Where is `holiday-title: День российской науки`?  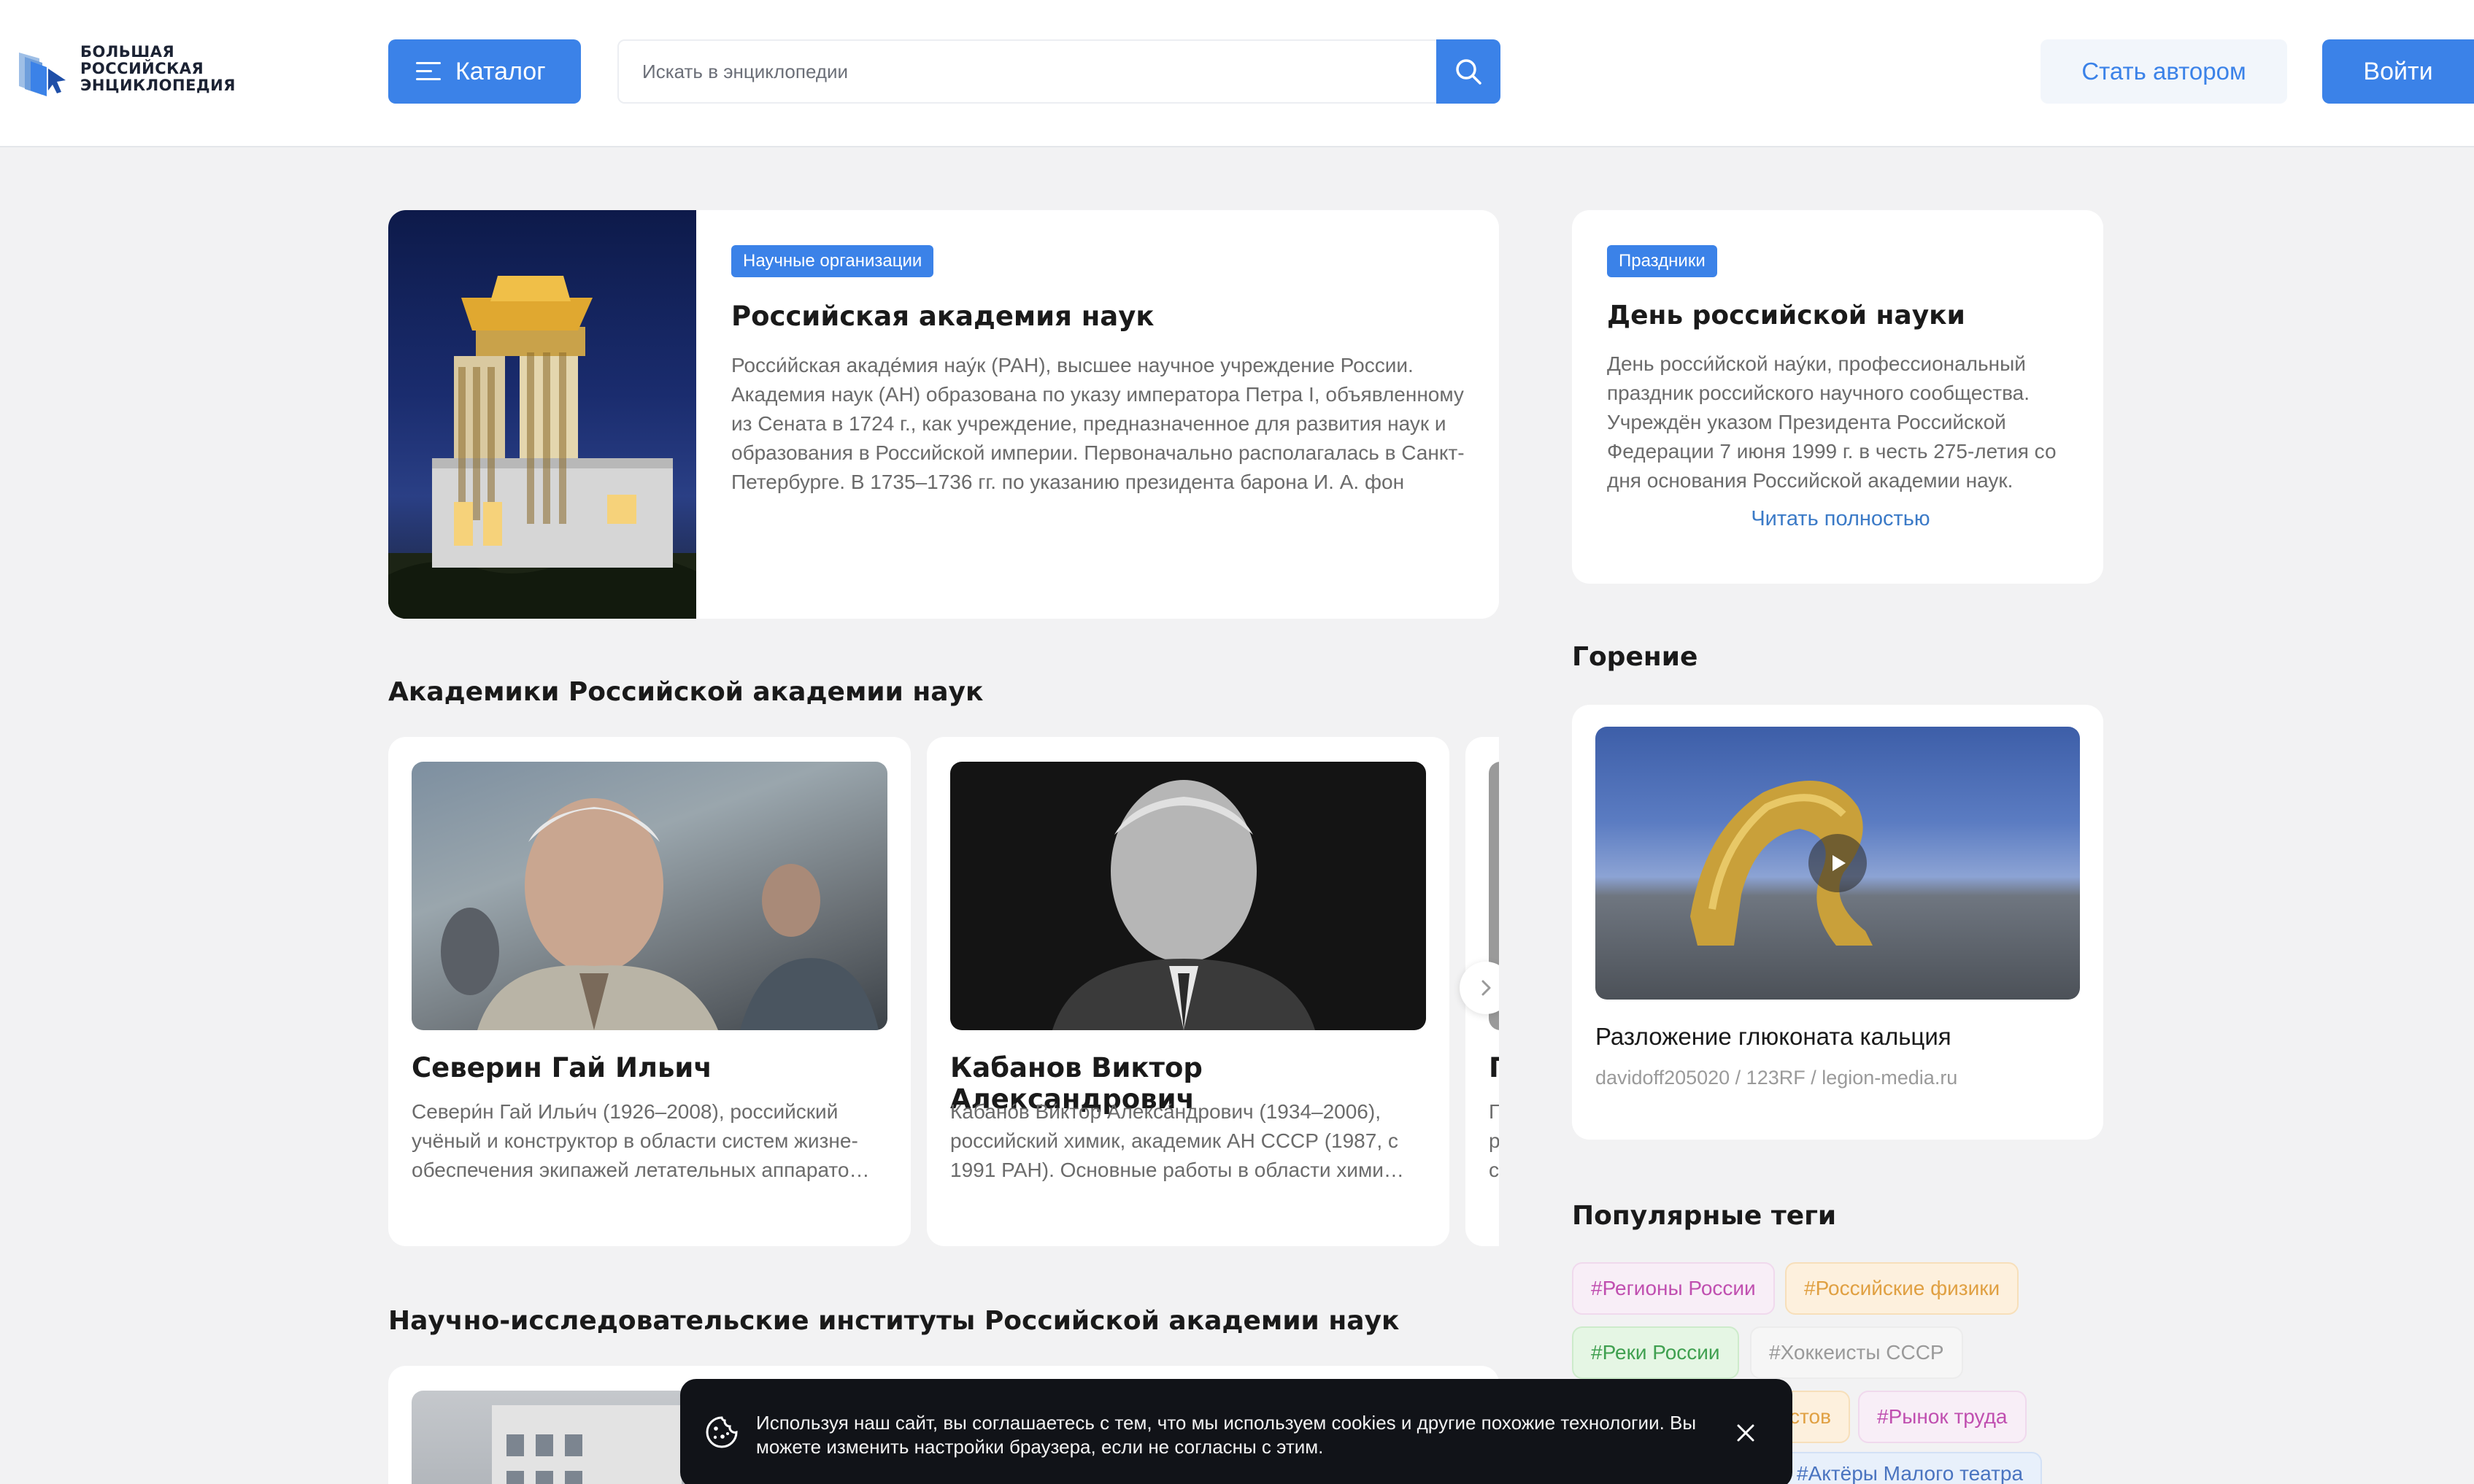 holiday-title: День российской науки is located at coordinates (1840, 316).